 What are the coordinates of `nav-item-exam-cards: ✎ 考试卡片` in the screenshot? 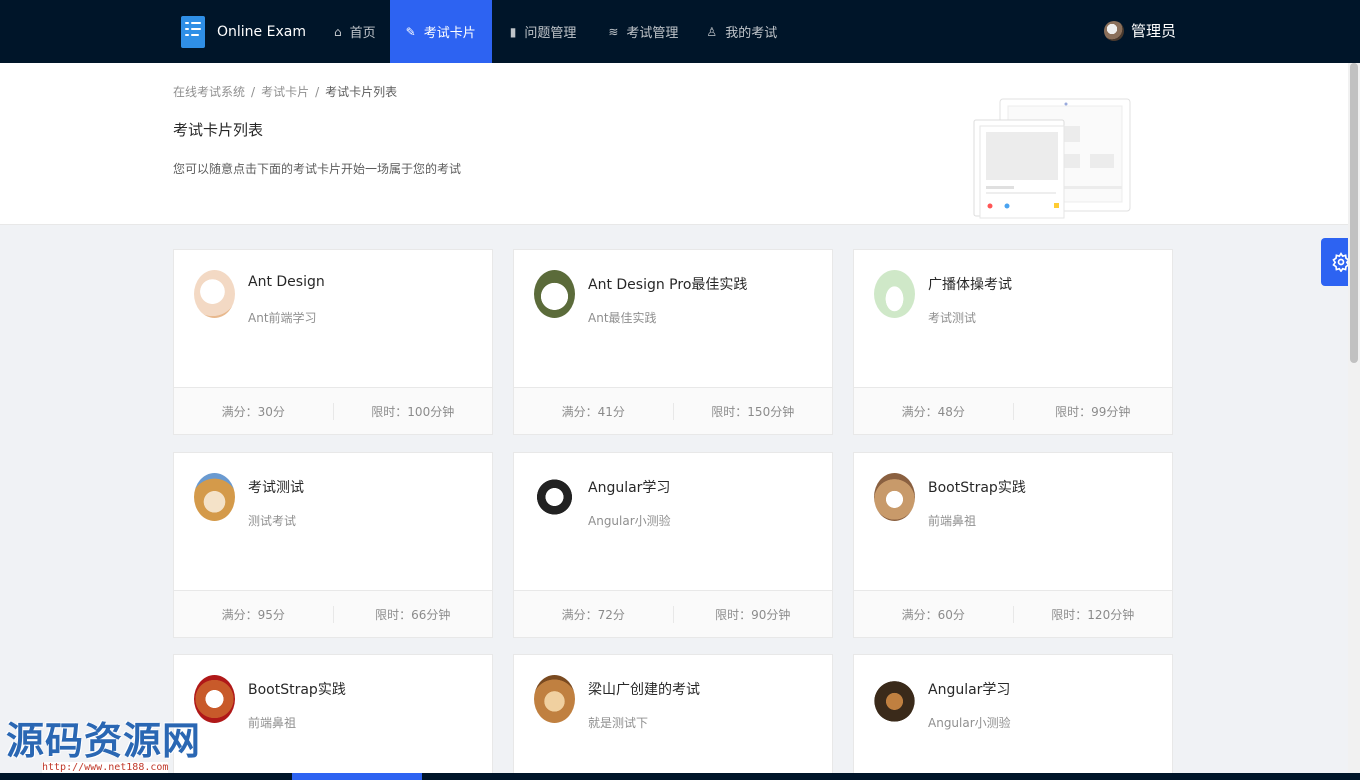 It's located at (440, 31).